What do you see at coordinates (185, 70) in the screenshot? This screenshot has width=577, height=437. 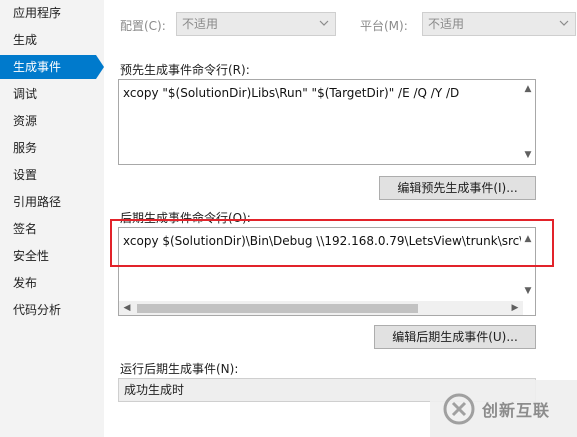 I see `prebuild-label: 预先生成事件命令行(R):` at bounding box center [185, 70].